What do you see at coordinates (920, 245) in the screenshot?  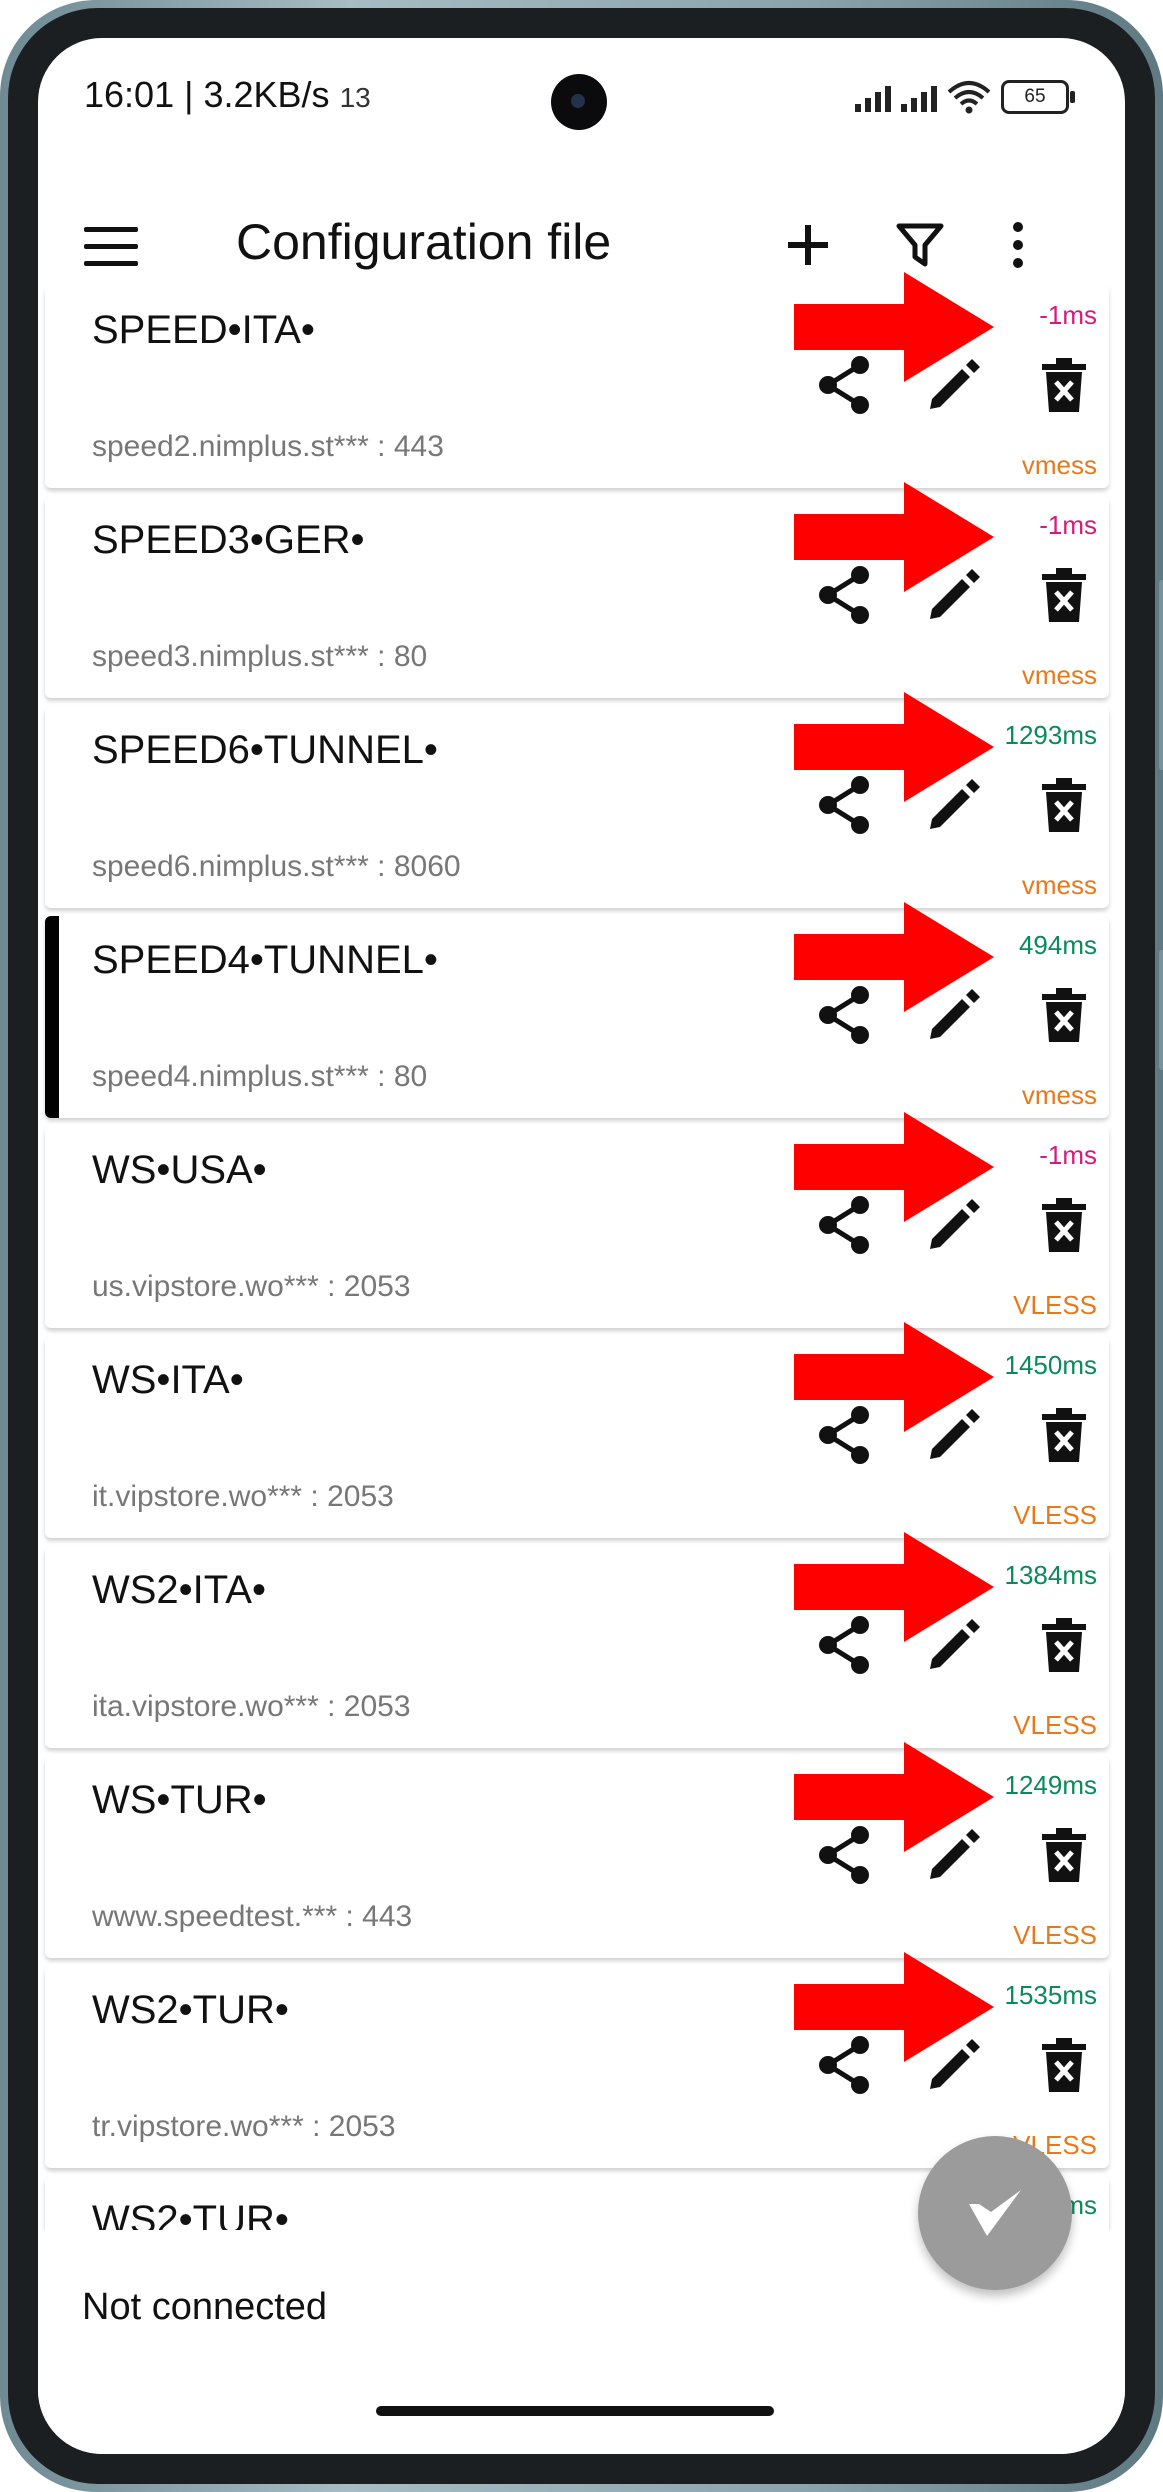 I see `filter-icon` at bounding box center [920, 245].